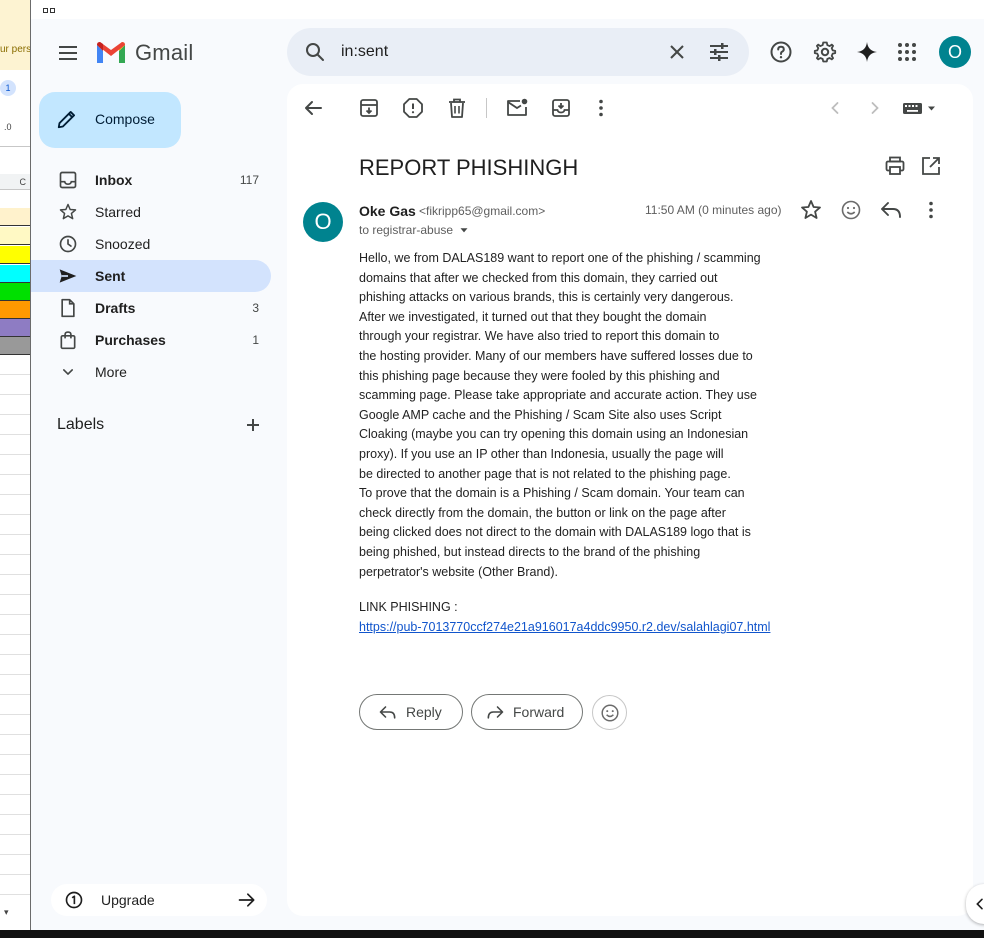 The height and width of the screenshot is (938, 984). What do you see at coordinates (875, 108) in the screenshot?
I see `older-chevron-icon` at bounding box center [875, 108].